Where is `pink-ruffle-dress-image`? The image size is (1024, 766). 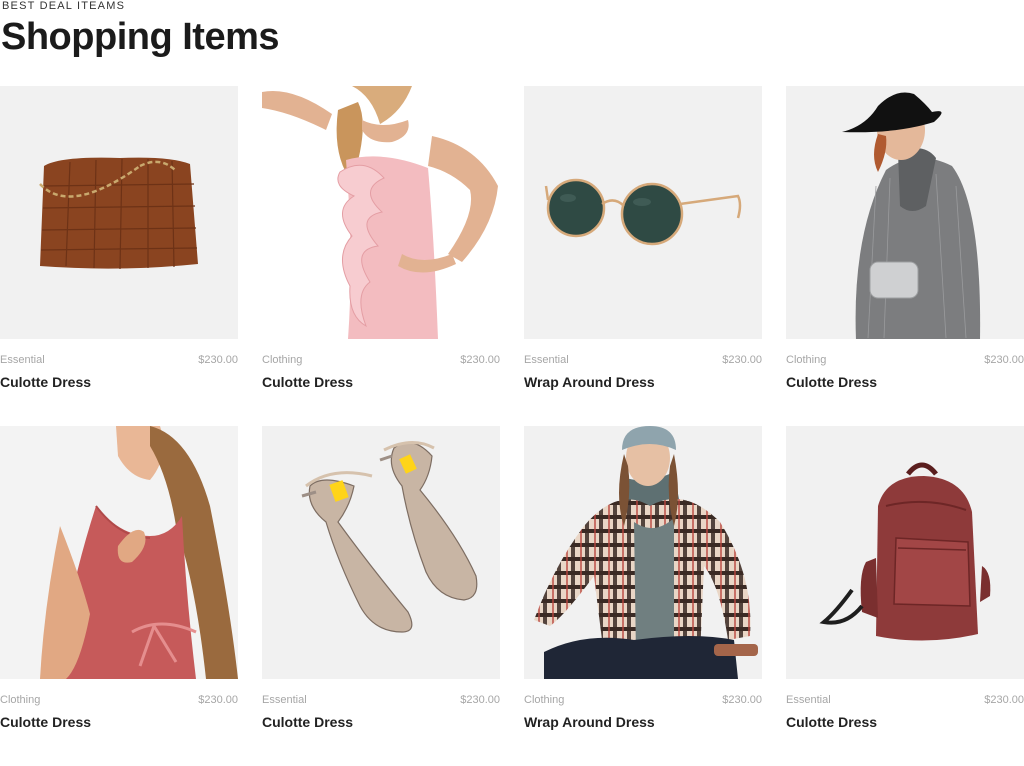 pink-ruffle-dress-image is located at coordinates (380, 212).